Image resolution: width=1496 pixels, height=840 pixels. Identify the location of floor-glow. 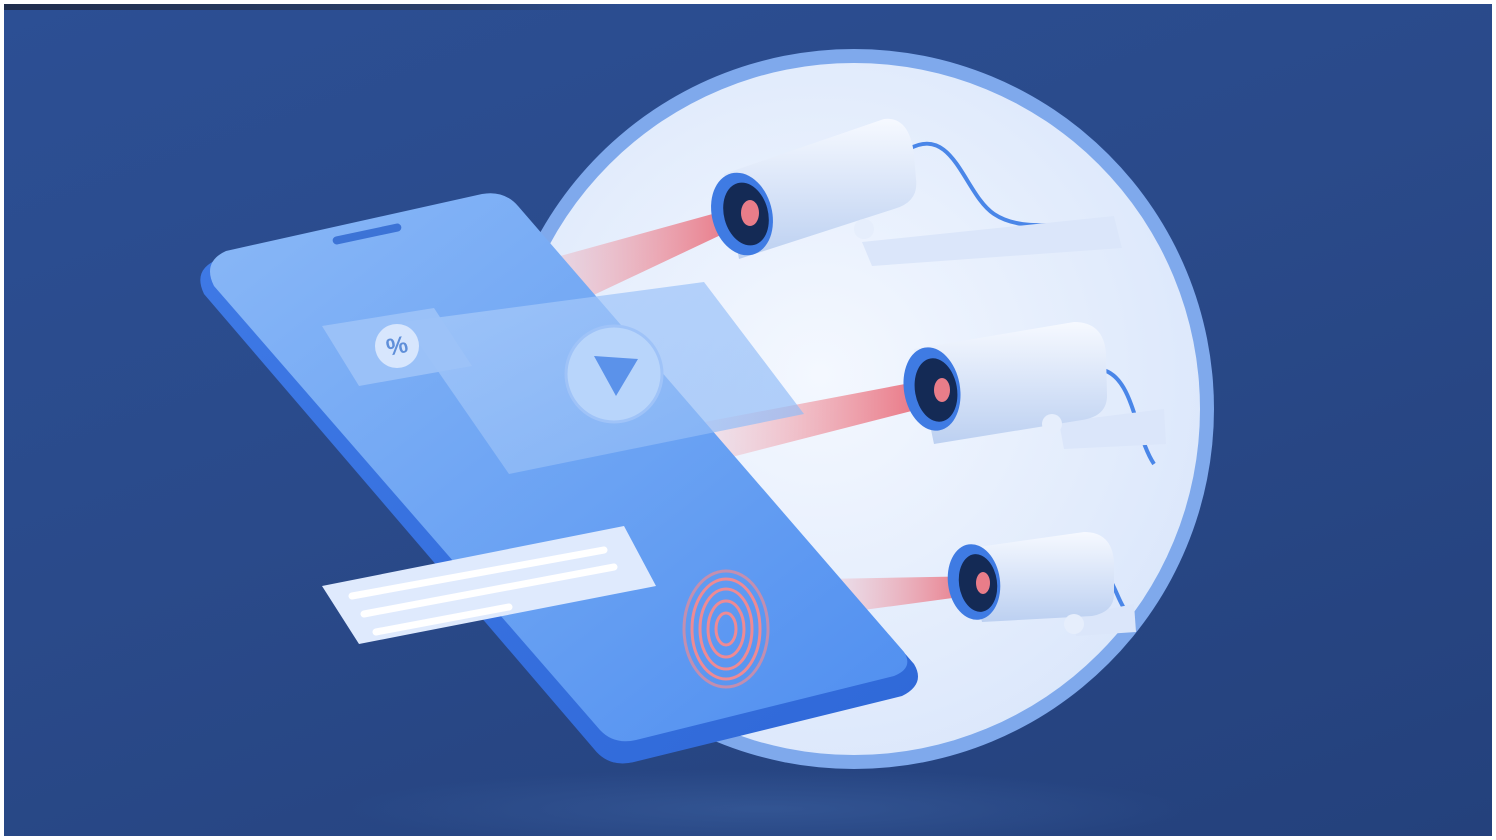
(764, 802).